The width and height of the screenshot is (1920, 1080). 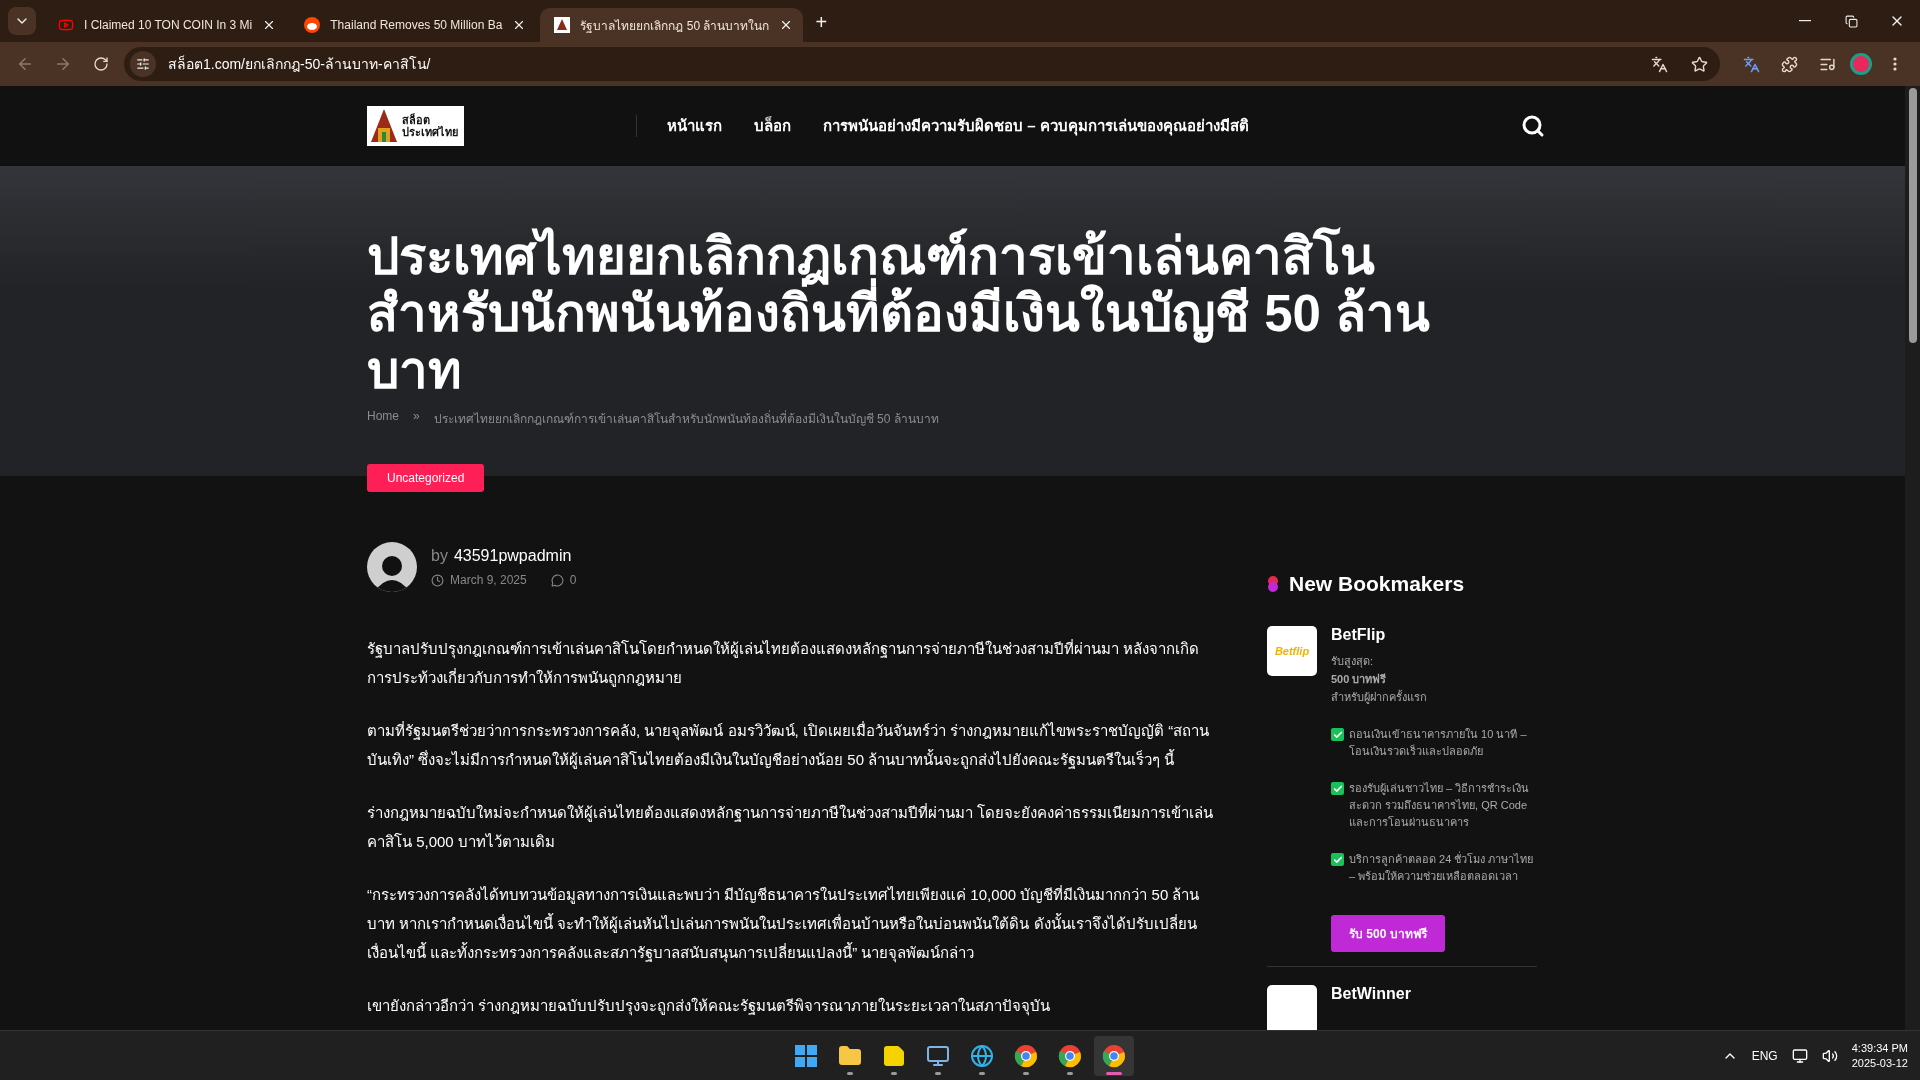 I want to click on minimize-icon, so click(x=1805, y=21).